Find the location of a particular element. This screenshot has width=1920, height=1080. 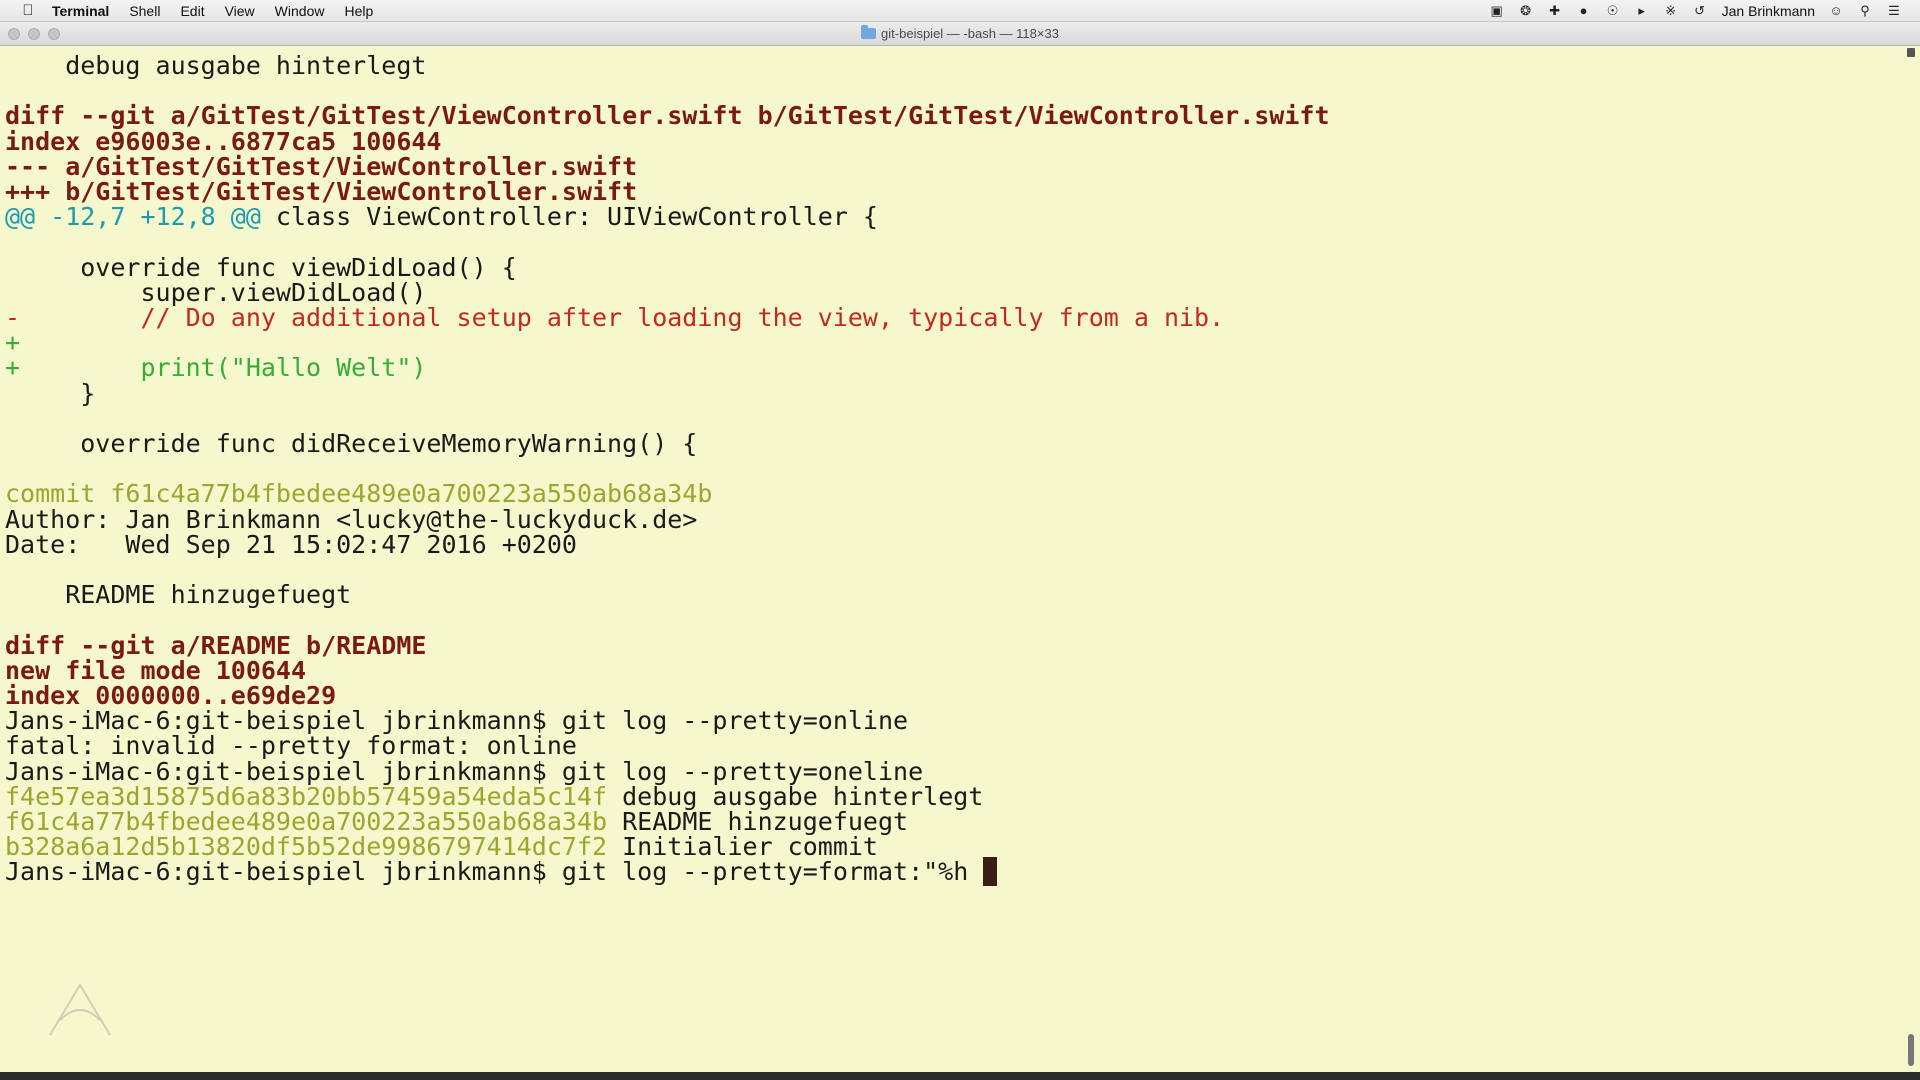

terminal-line: README hinzugefuegt is located at coordinates (178, 594).